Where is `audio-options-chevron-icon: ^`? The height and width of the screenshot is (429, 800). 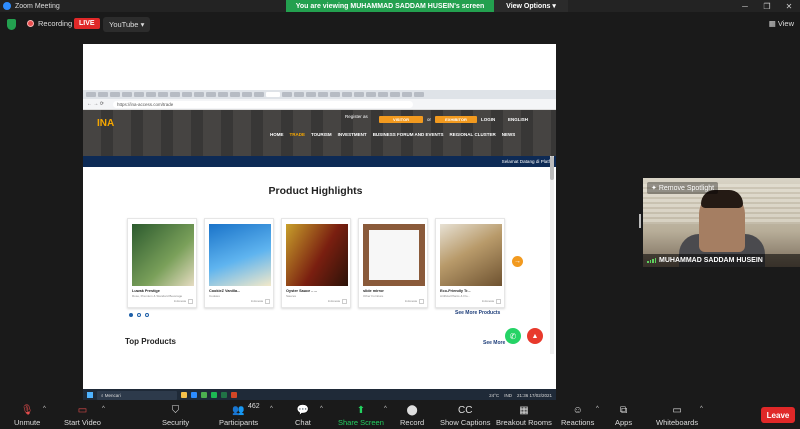
audio-options-chevron-icon: ^ is located at coordinates (44, 409).